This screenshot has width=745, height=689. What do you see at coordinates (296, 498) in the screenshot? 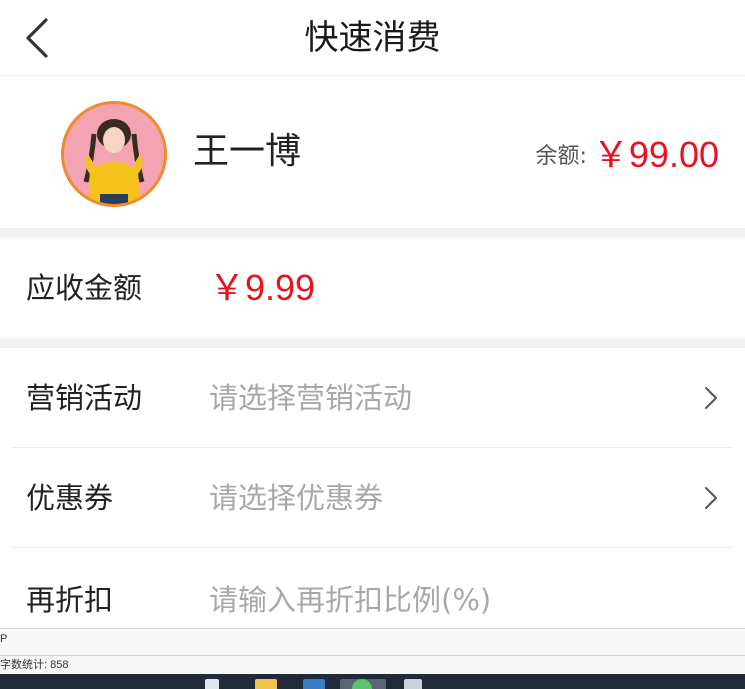
I see `coupon-placeholder: 请选择优惠券` at bounding box center [296, 498].